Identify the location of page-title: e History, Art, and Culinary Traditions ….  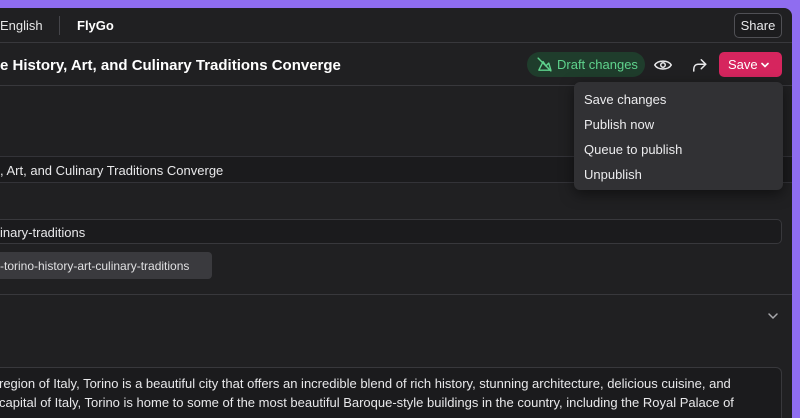
(170, 65).